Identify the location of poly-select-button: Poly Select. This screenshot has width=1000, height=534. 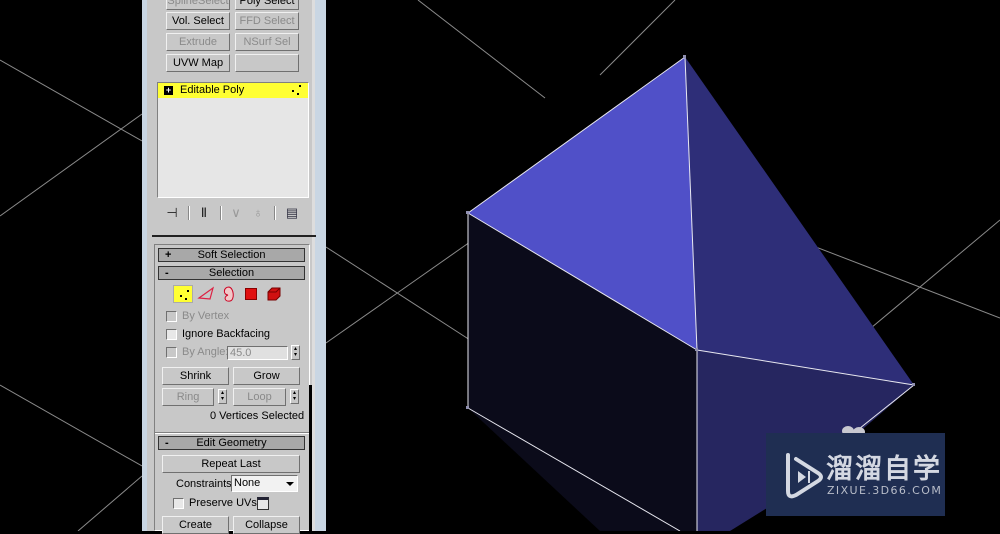
(267, 5).